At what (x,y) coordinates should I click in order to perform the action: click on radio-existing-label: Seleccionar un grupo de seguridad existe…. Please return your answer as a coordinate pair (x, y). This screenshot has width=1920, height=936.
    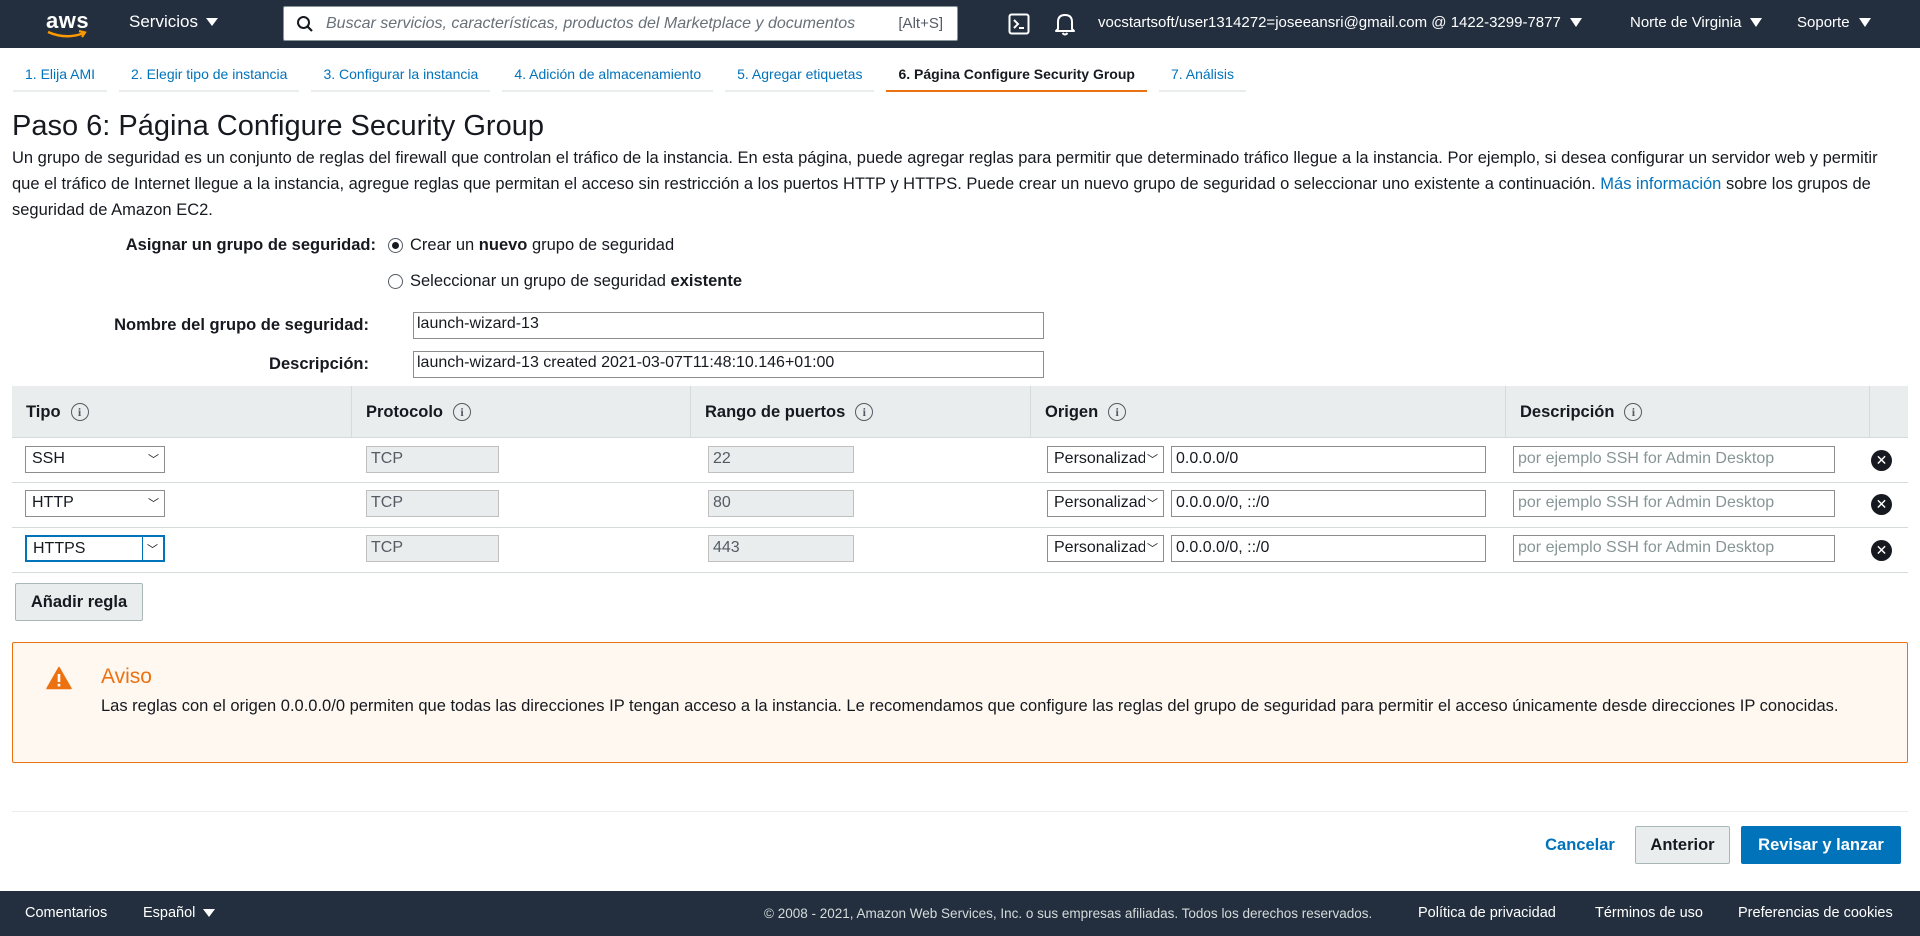
    Looking at the image, I should click on (576, 281).